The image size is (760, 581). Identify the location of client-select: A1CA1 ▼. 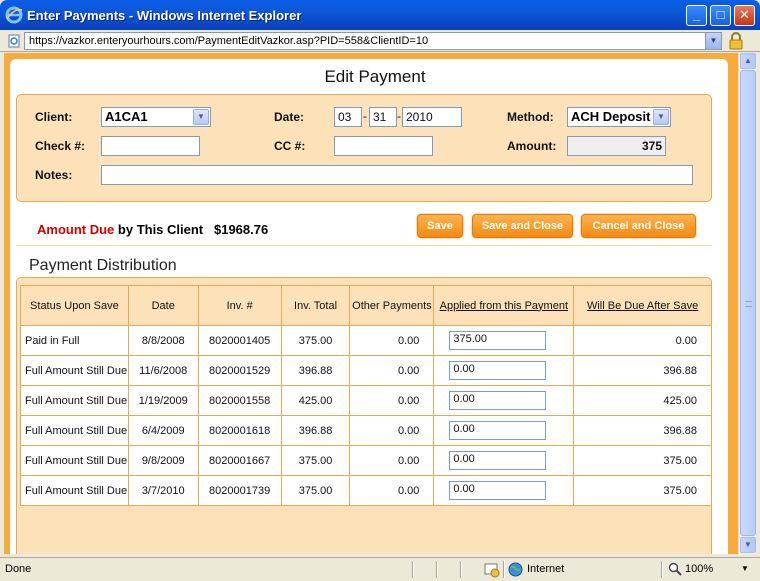
(156, 117).